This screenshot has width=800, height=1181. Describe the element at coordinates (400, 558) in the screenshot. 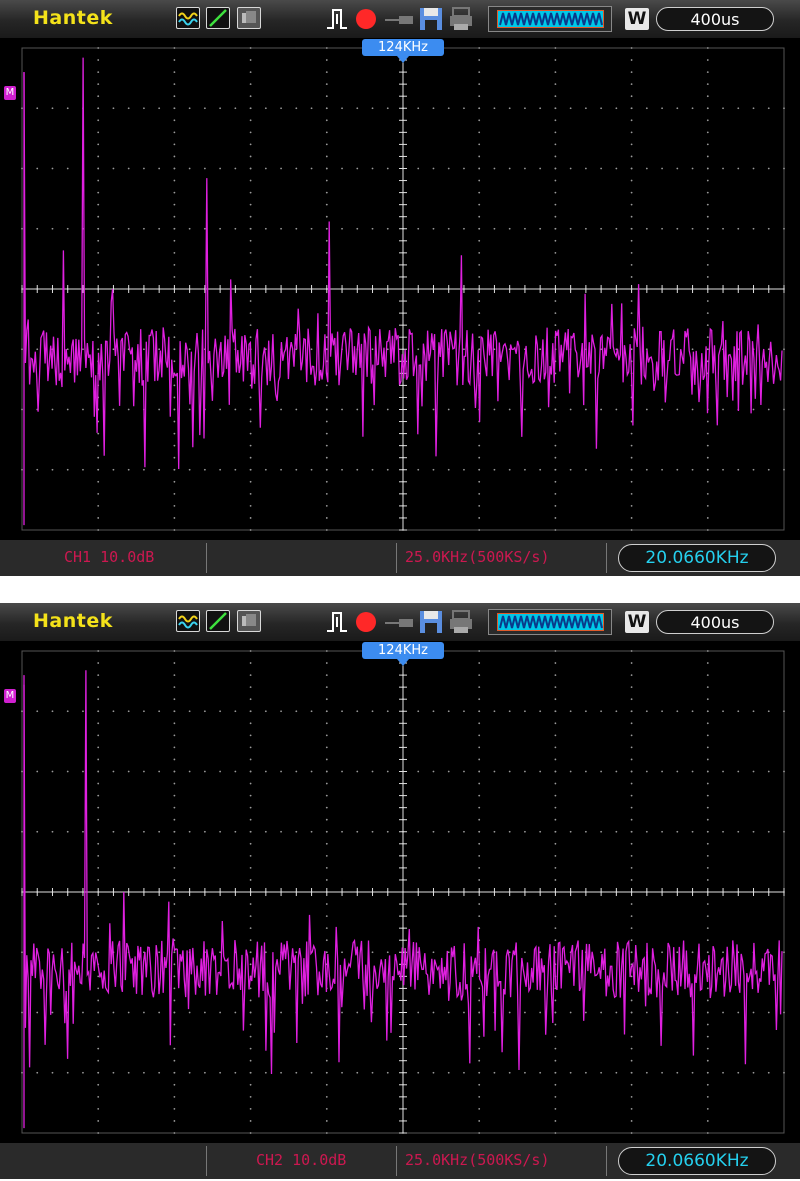

I see `status-bar: CH1 10.0dB 25.0KHz(500KS/s) 20.0660KHz` at that location.